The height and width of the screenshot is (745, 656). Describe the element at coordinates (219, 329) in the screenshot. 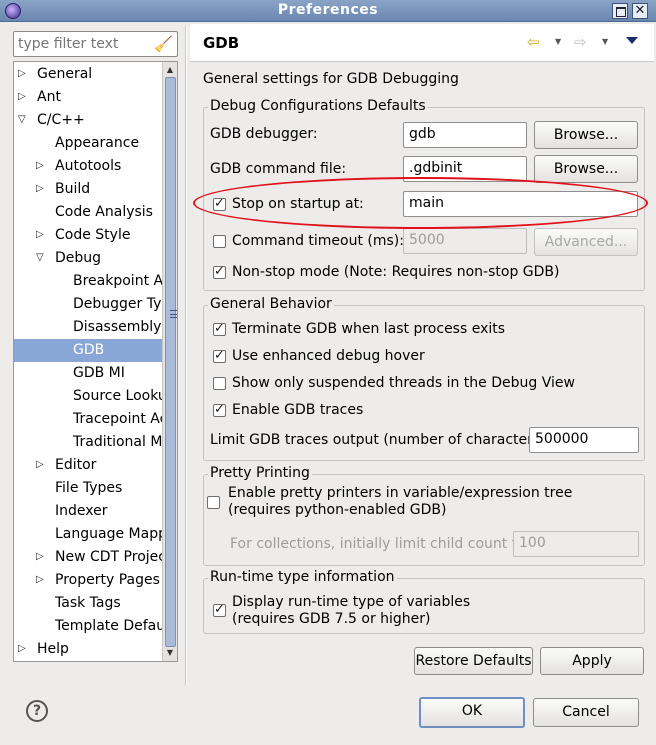

I see `terminate-gdb-checkbox` at that location.